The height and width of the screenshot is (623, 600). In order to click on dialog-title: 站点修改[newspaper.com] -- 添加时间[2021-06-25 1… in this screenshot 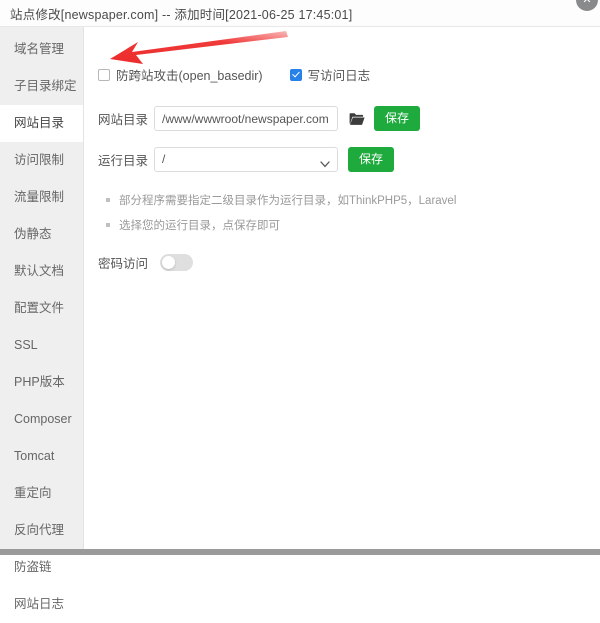, I will do `click(181, 14)`.